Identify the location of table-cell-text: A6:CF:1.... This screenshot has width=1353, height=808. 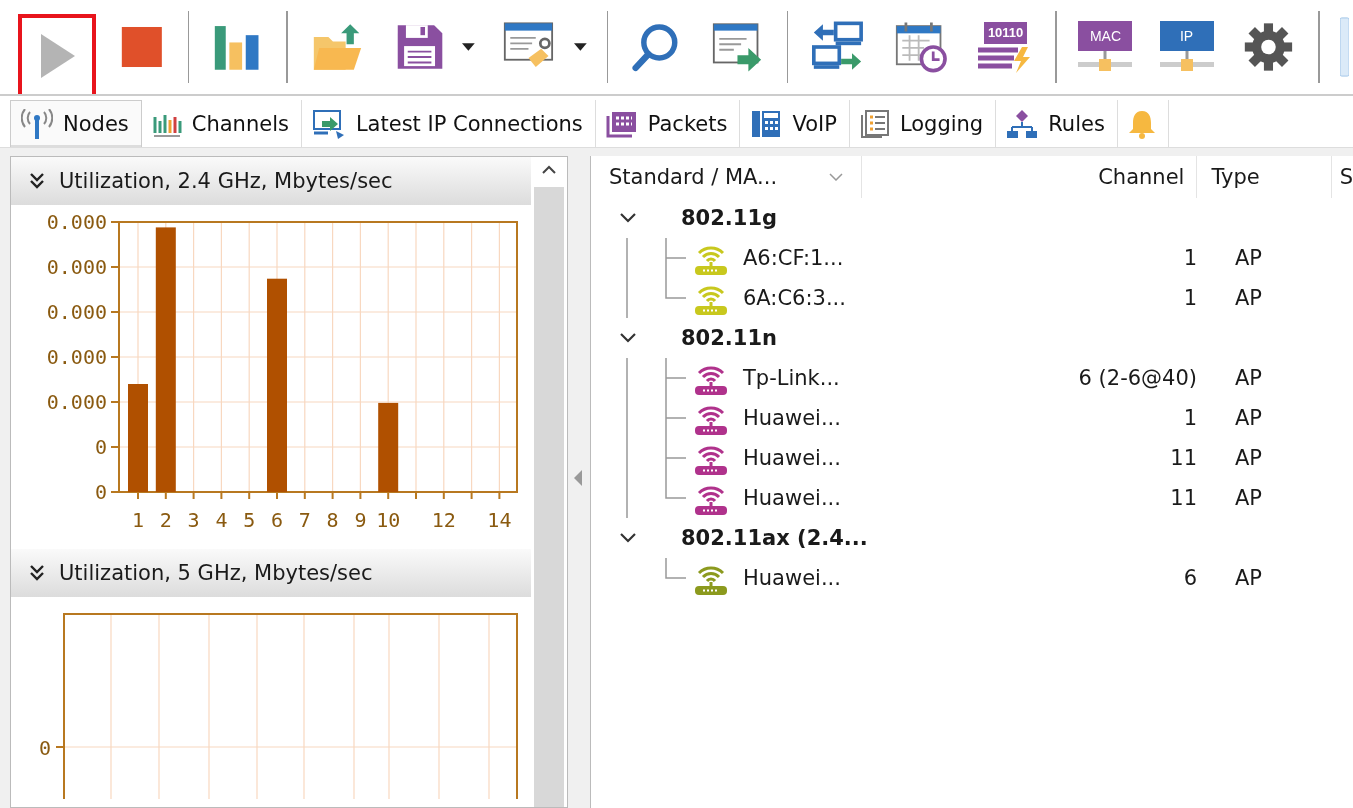
(794, 258).